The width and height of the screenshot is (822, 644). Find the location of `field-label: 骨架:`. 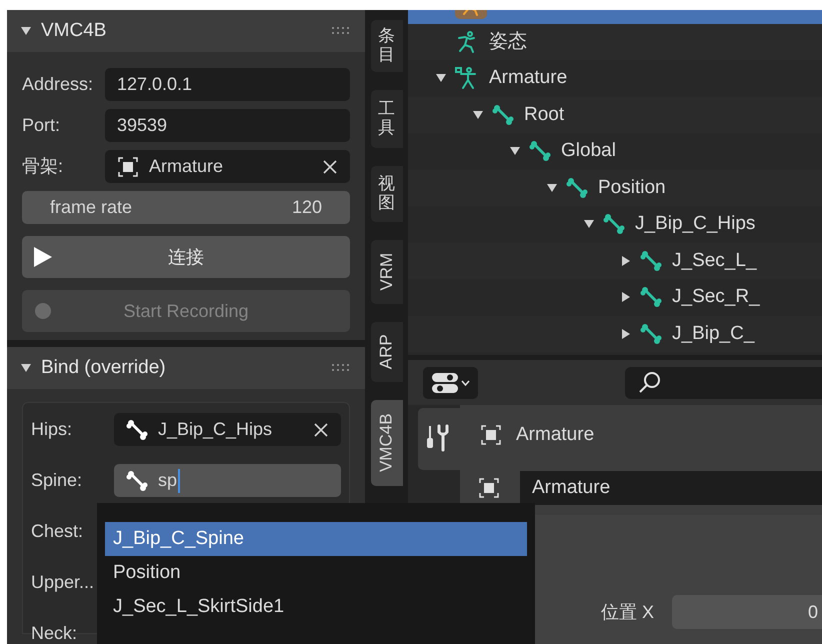

field-label: 骨架: is located at coordinates (43, 166).